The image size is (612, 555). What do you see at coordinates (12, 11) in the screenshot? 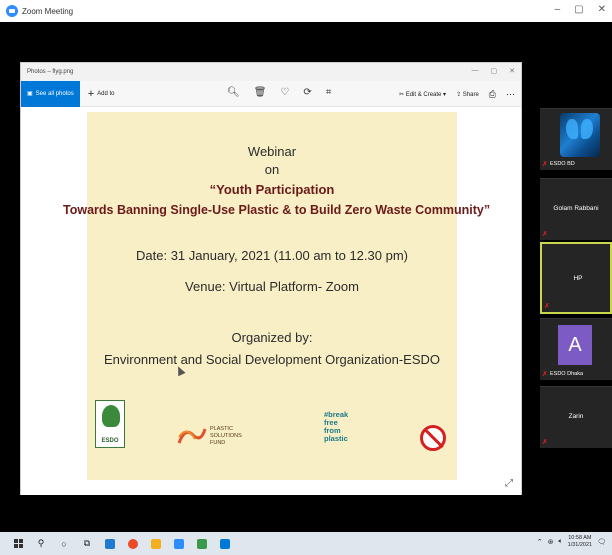
I see `zoom-logo-icon` at bounding box center [12, 11].